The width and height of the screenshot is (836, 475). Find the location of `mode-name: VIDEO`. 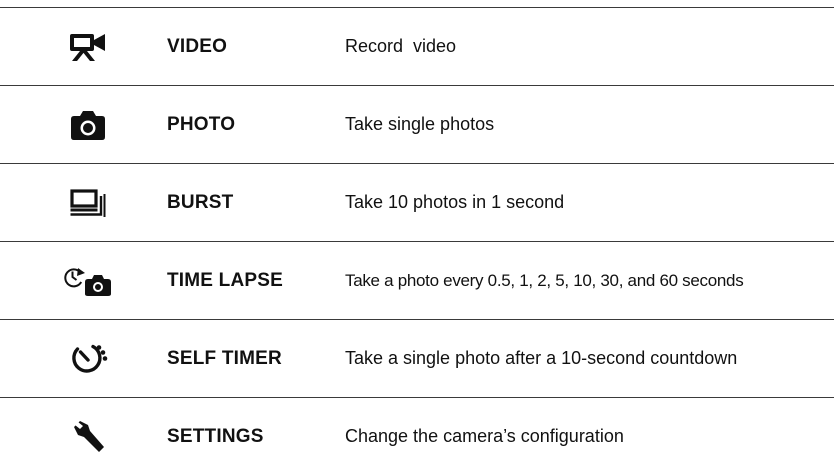

mode-name: VIDEO is located at coordinates (197, 46).